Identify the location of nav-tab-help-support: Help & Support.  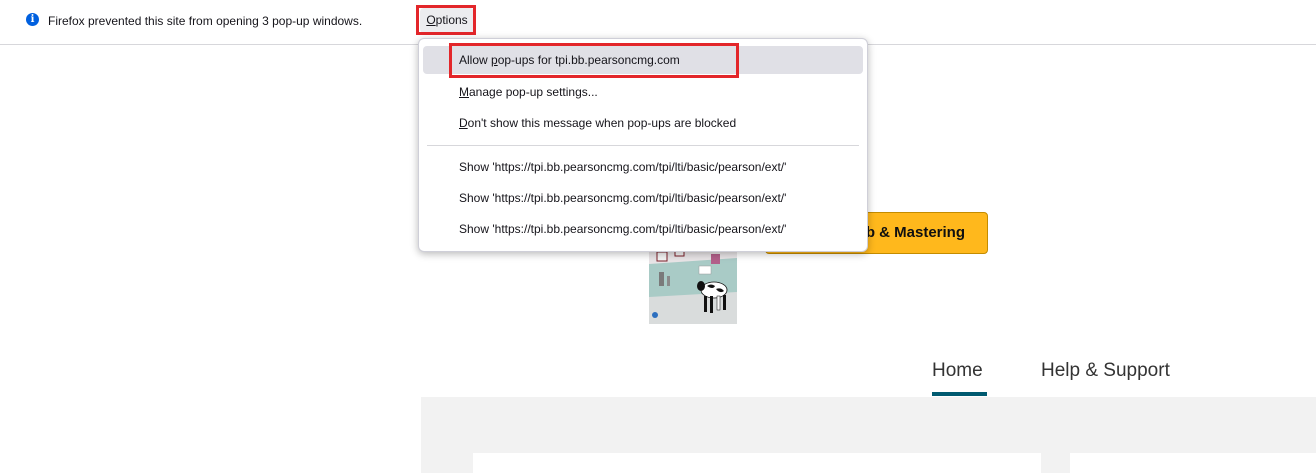
(1105, 371).